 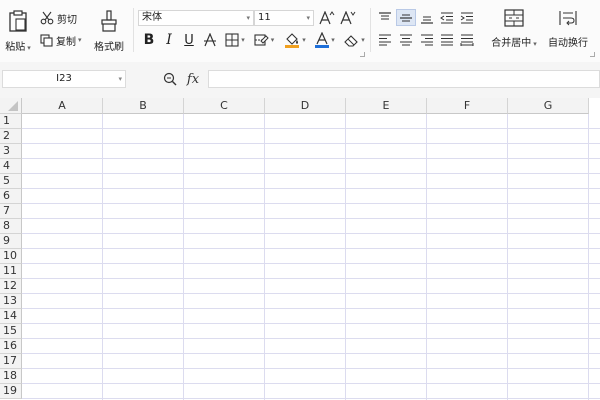 I want to click on font-dialog-launcher, so click(x=362, y=54).